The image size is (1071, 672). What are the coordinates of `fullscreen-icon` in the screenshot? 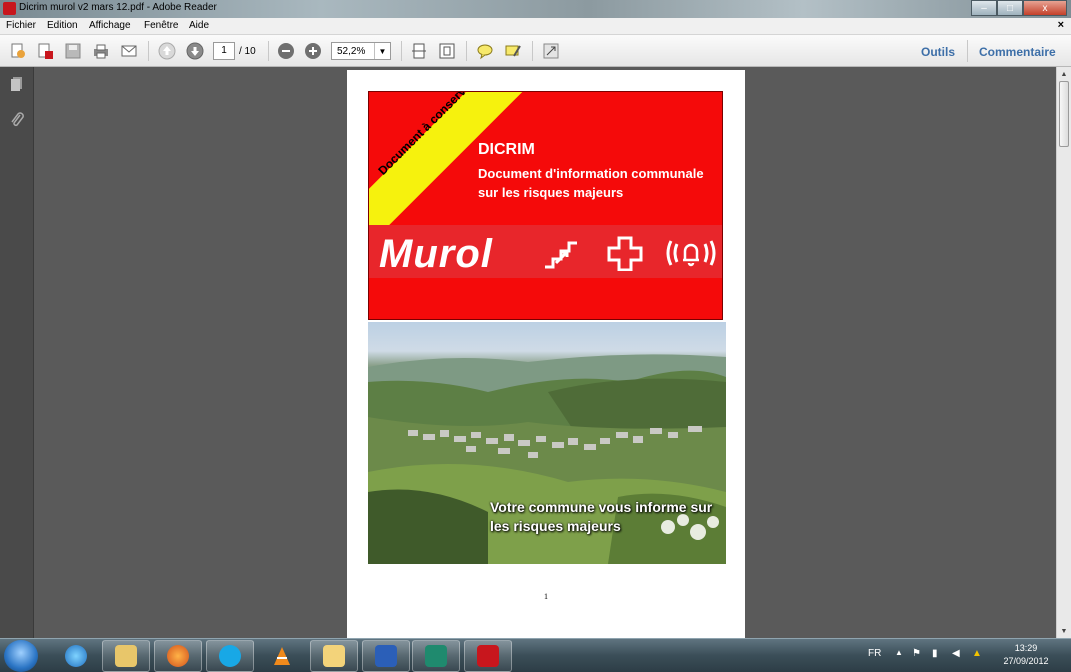 It's located at (551, 51).